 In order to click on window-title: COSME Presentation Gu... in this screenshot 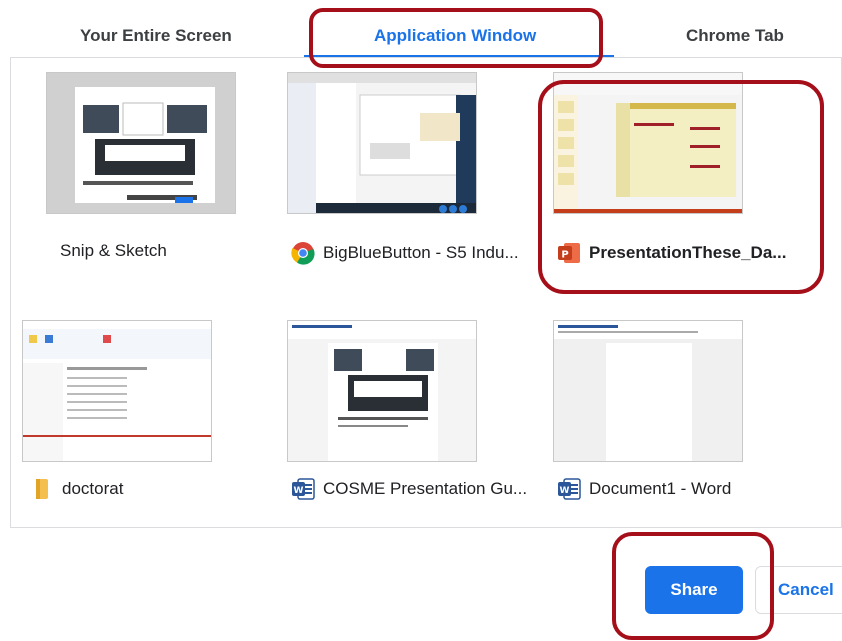, I will do `click(425, 488)`.